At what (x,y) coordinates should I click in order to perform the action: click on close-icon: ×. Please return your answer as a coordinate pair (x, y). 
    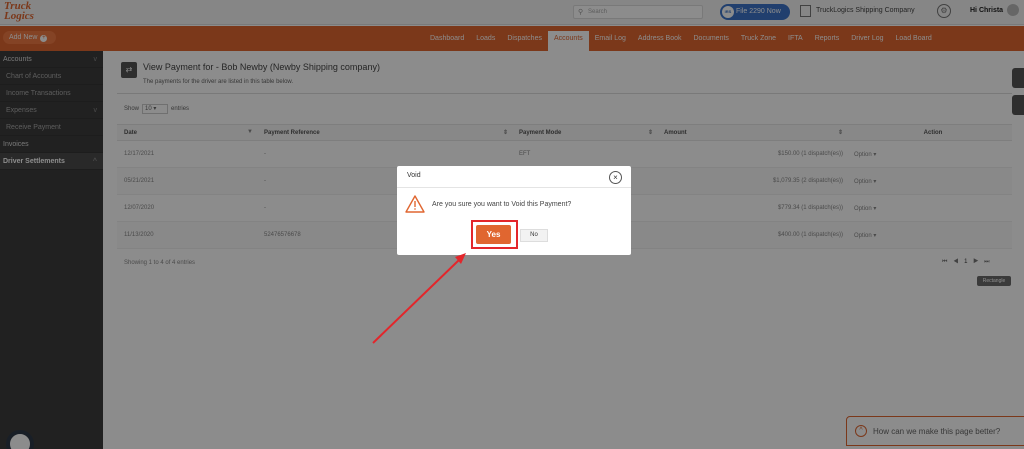
    Looking at the image, I should click on (615, 177).